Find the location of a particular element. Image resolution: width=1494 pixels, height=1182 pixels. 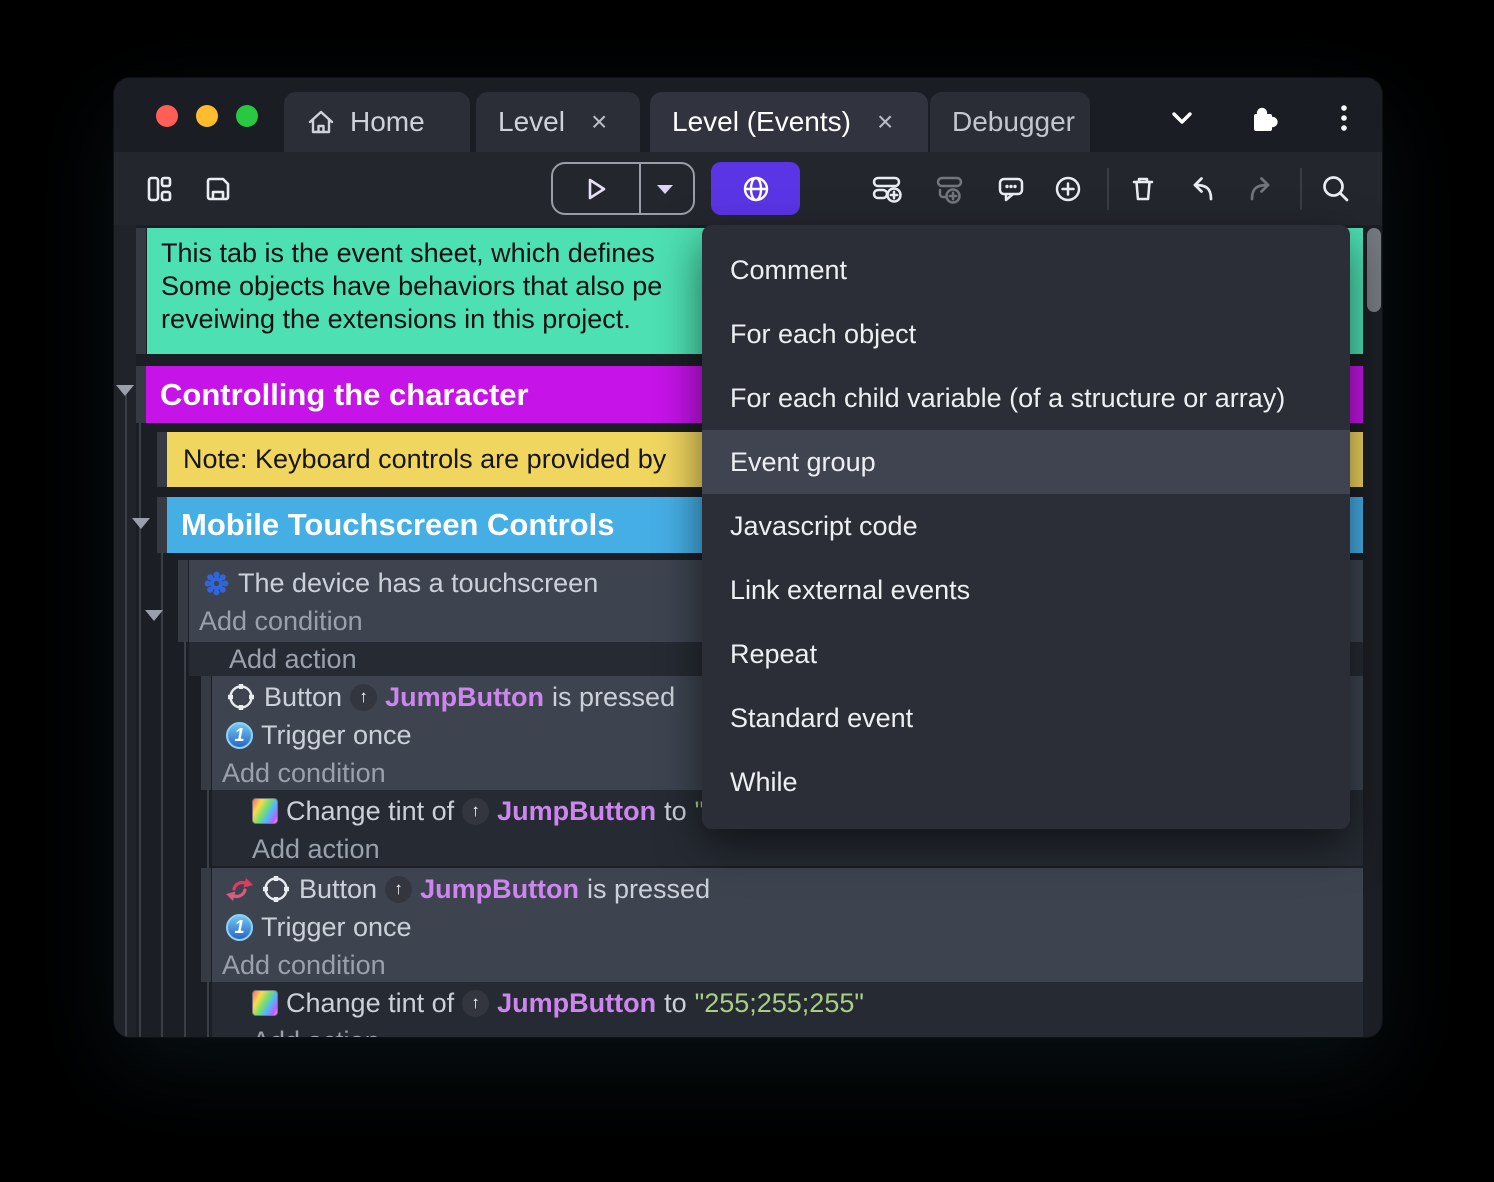

search-button is located at coordinates (1336, 189).